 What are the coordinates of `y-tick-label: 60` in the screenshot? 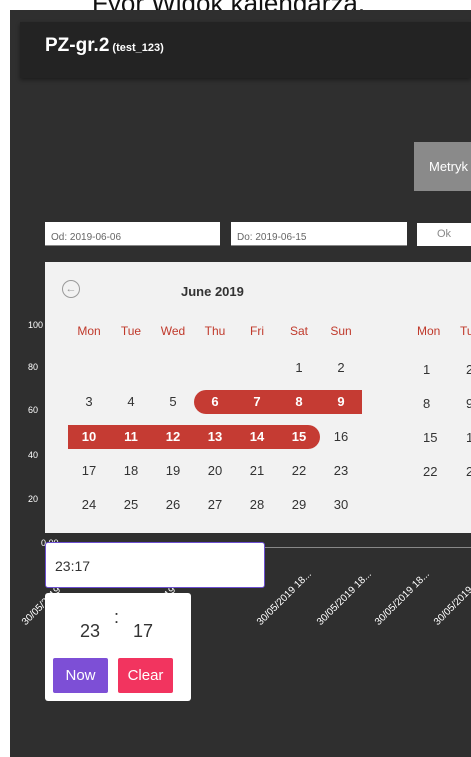 It's located at (33, 410).